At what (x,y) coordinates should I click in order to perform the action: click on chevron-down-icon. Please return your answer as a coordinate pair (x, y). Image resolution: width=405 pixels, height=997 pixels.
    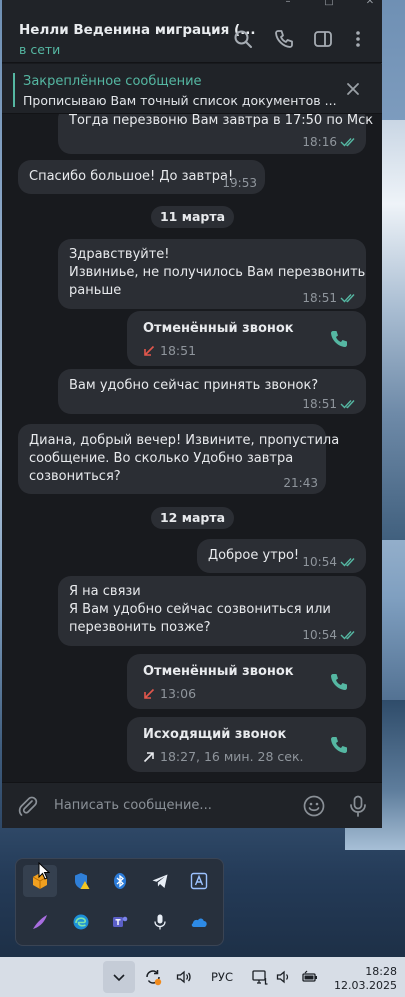
    Looking at the image, I should click on (119, 978).